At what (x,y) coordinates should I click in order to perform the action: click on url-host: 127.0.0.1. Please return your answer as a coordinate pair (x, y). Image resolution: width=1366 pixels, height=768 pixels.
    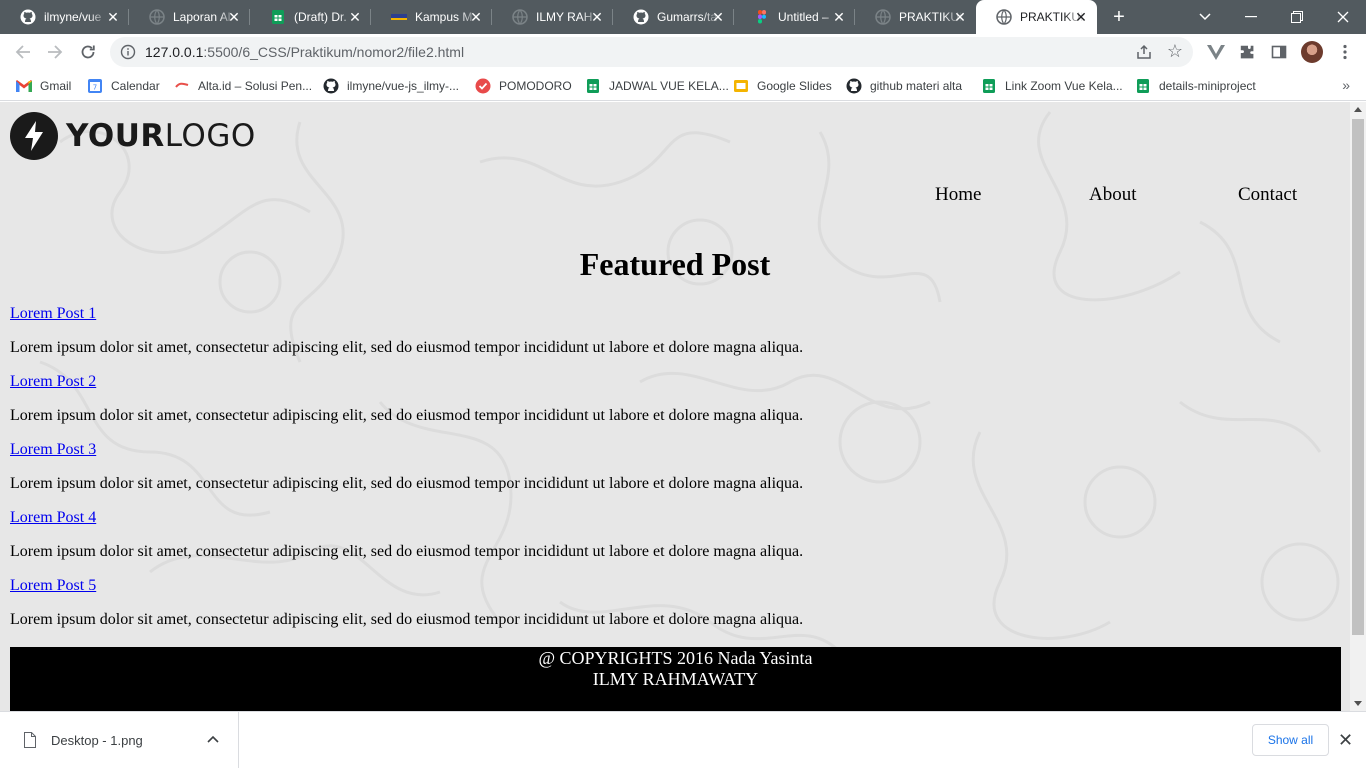
    Looking at the image, I should click on (174, 52).